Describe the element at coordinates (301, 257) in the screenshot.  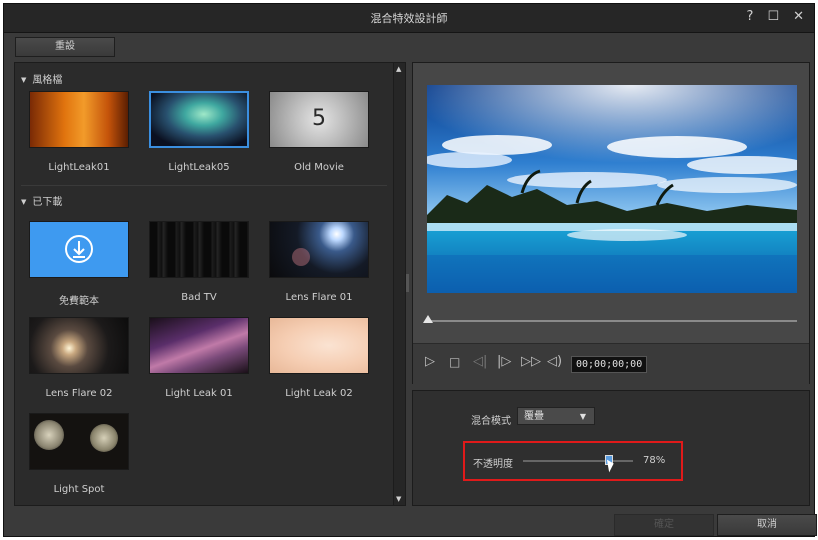
I see `flare-orb` at that location.